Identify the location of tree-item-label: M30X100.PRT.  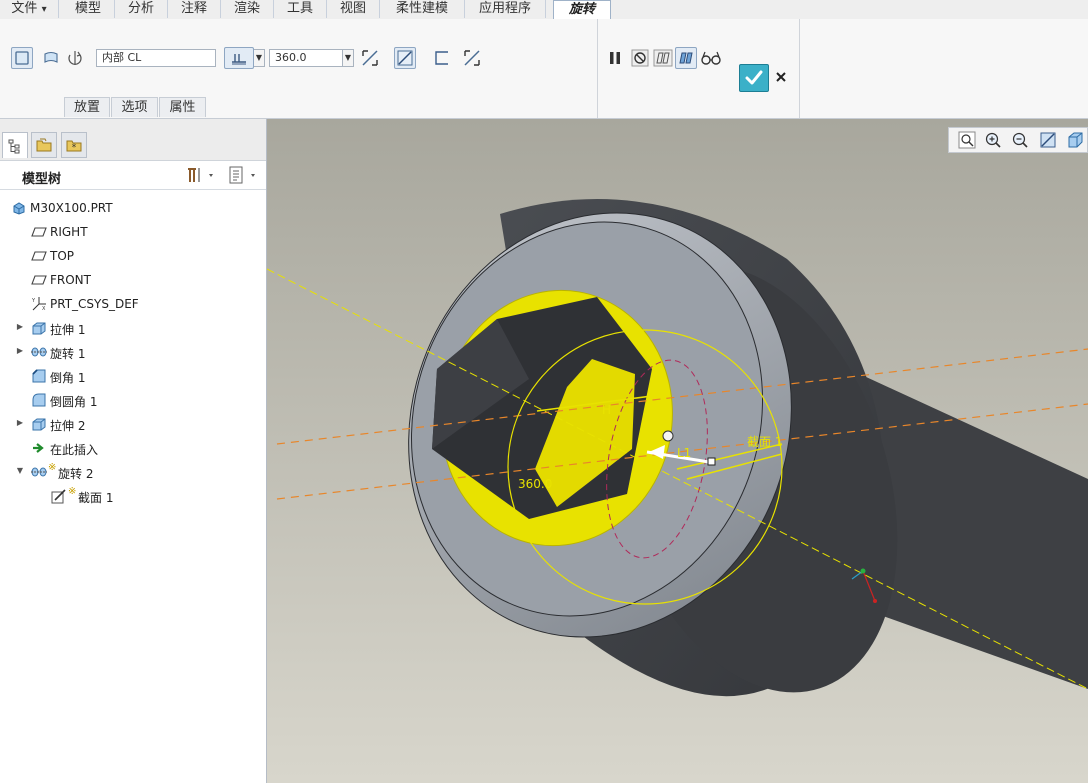
(71, 208).